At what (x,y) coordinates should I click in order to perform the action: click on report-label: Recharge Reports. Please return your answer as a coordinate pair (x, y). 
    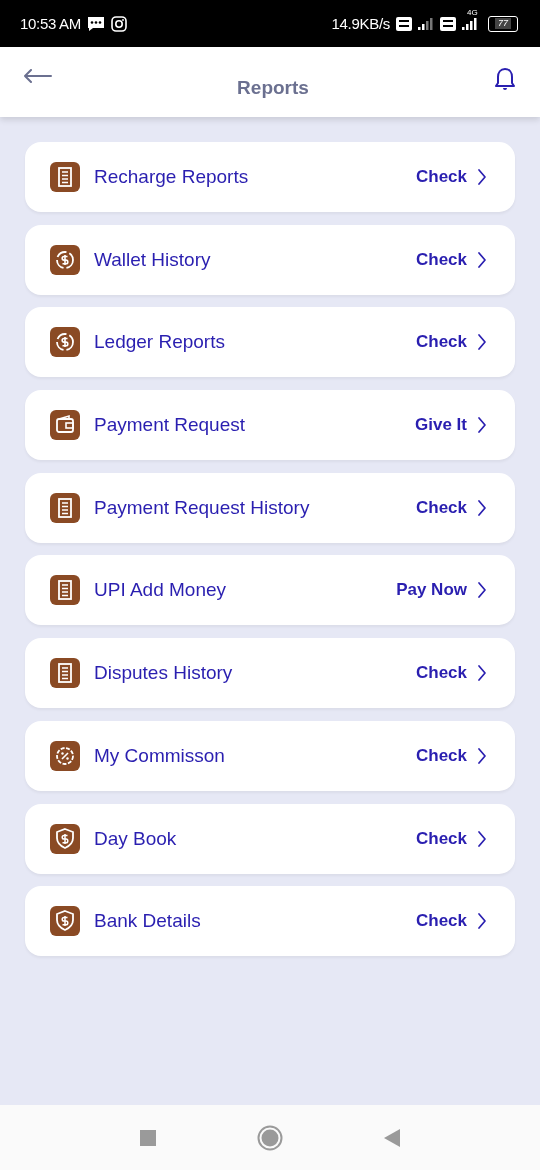
    Looking at the image, I should click on (172, 177).